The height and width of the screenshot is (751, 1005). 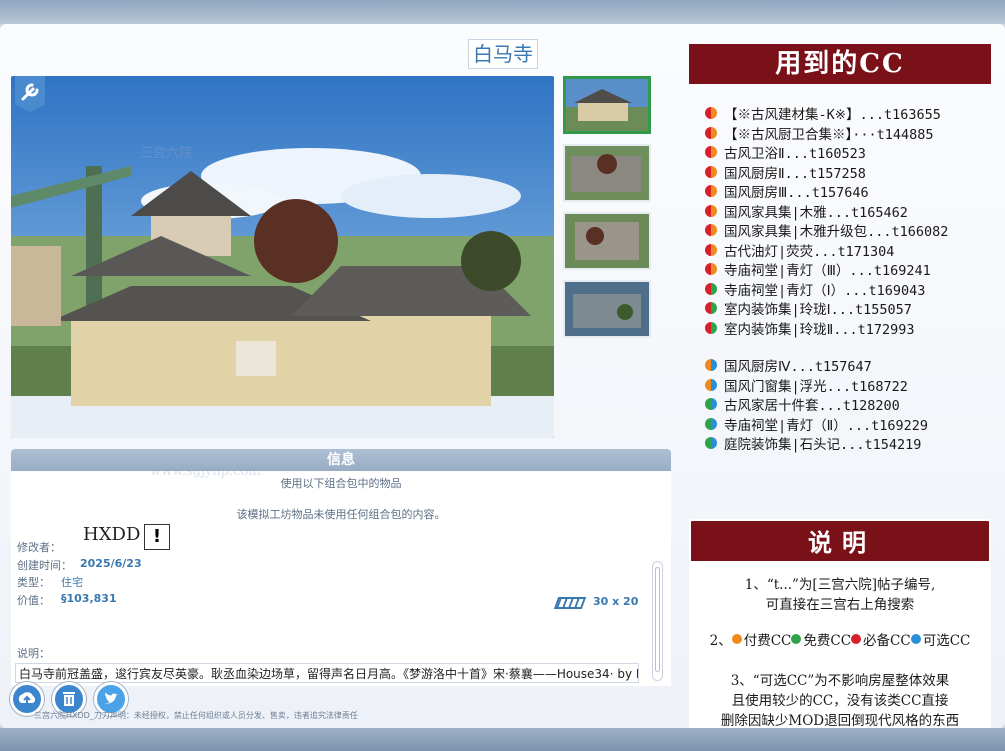 I want to click on cc-item-label: 庭院装饰集|石头记...t154219, so click(x=823, y=445).